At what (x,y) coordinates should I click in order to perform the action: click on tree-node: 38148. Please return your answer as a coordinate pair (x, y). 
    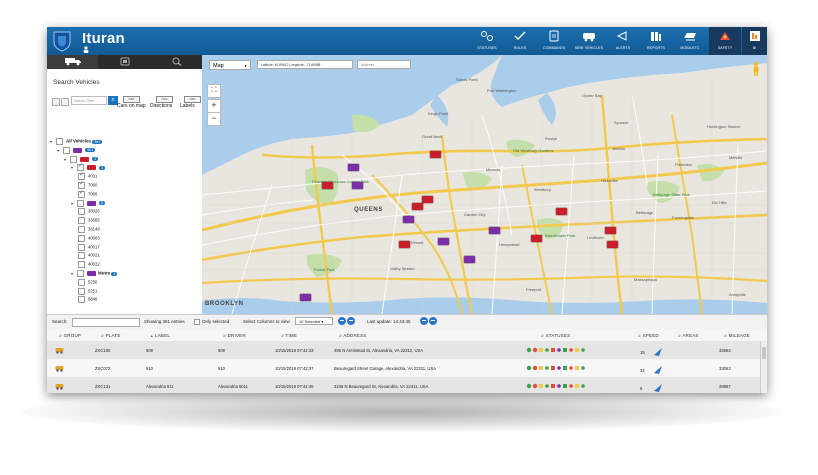
    Looking at the image, I should click on (89, 230).